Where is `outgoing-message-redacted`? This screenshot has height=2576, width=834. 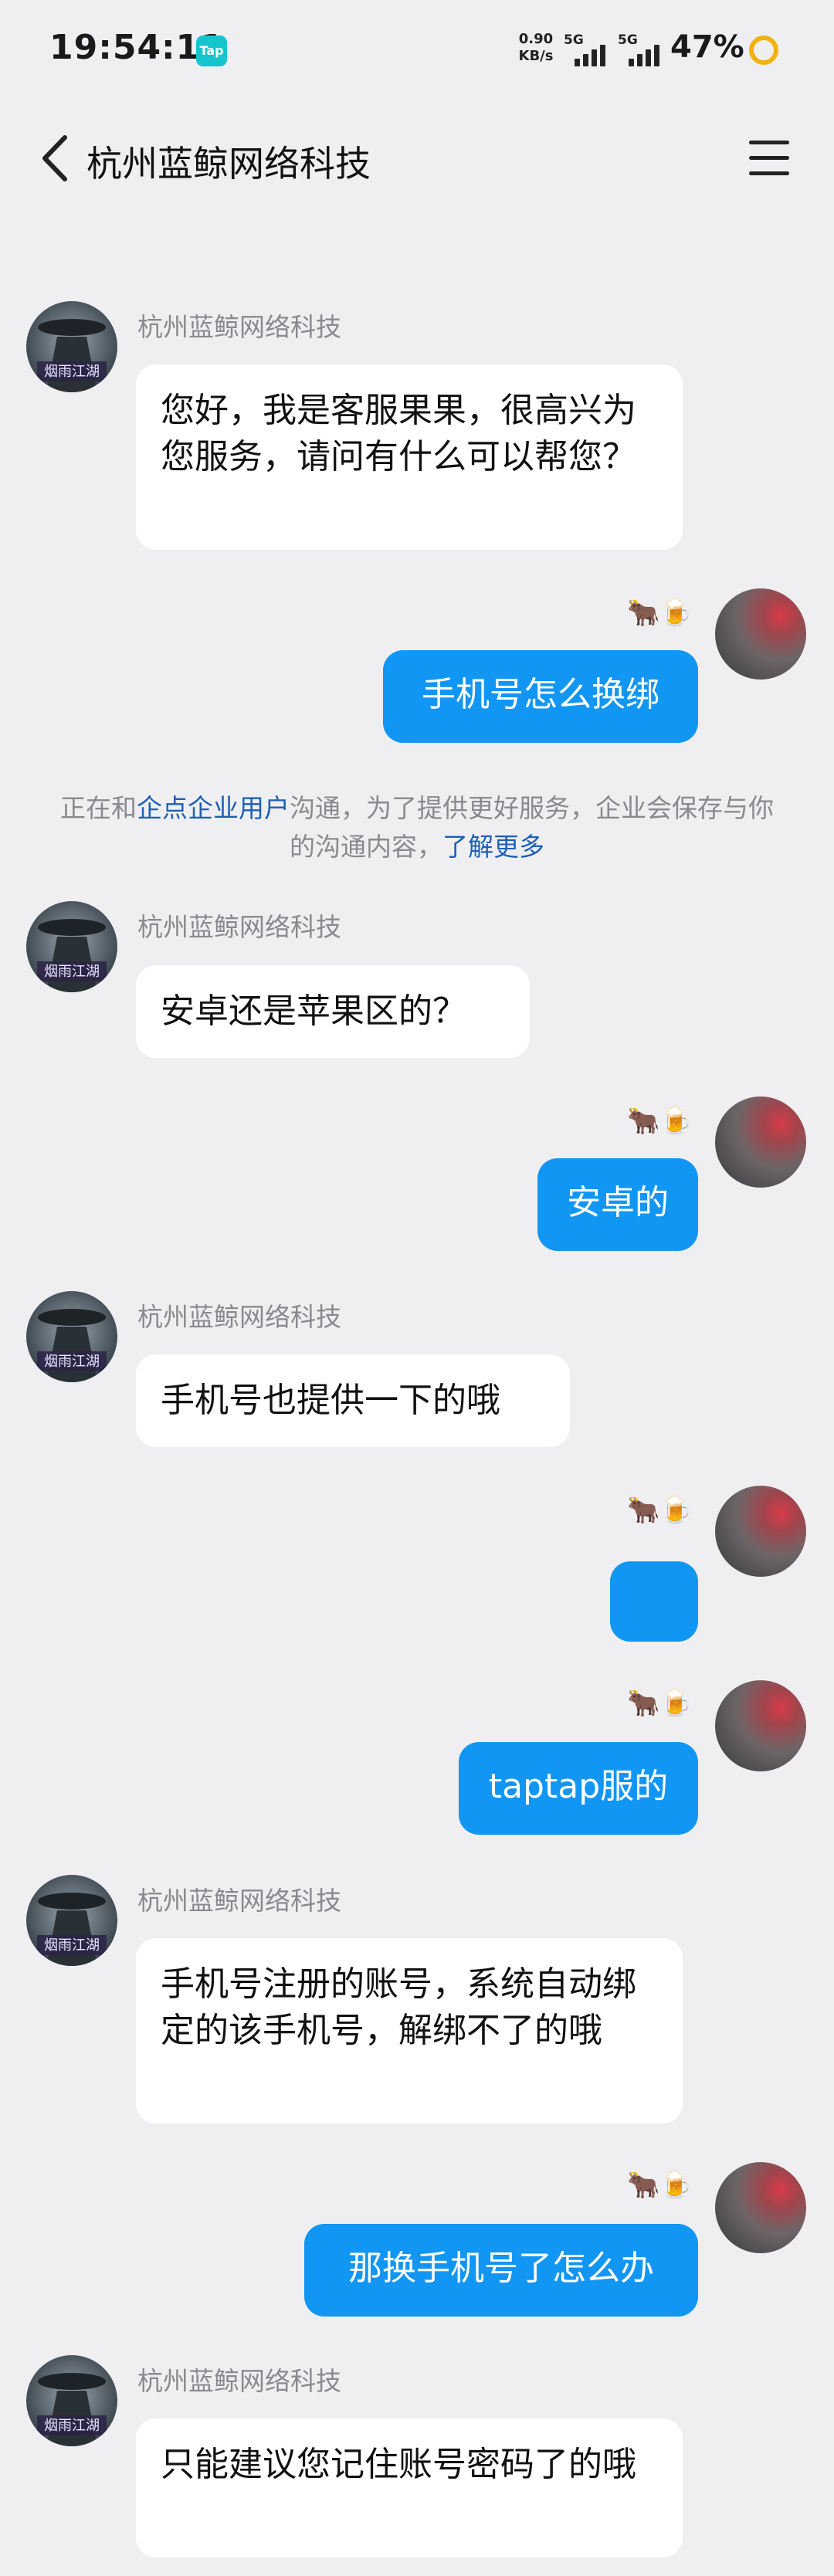 outgoing-message-redacted is located at coordinates (654, 1601).